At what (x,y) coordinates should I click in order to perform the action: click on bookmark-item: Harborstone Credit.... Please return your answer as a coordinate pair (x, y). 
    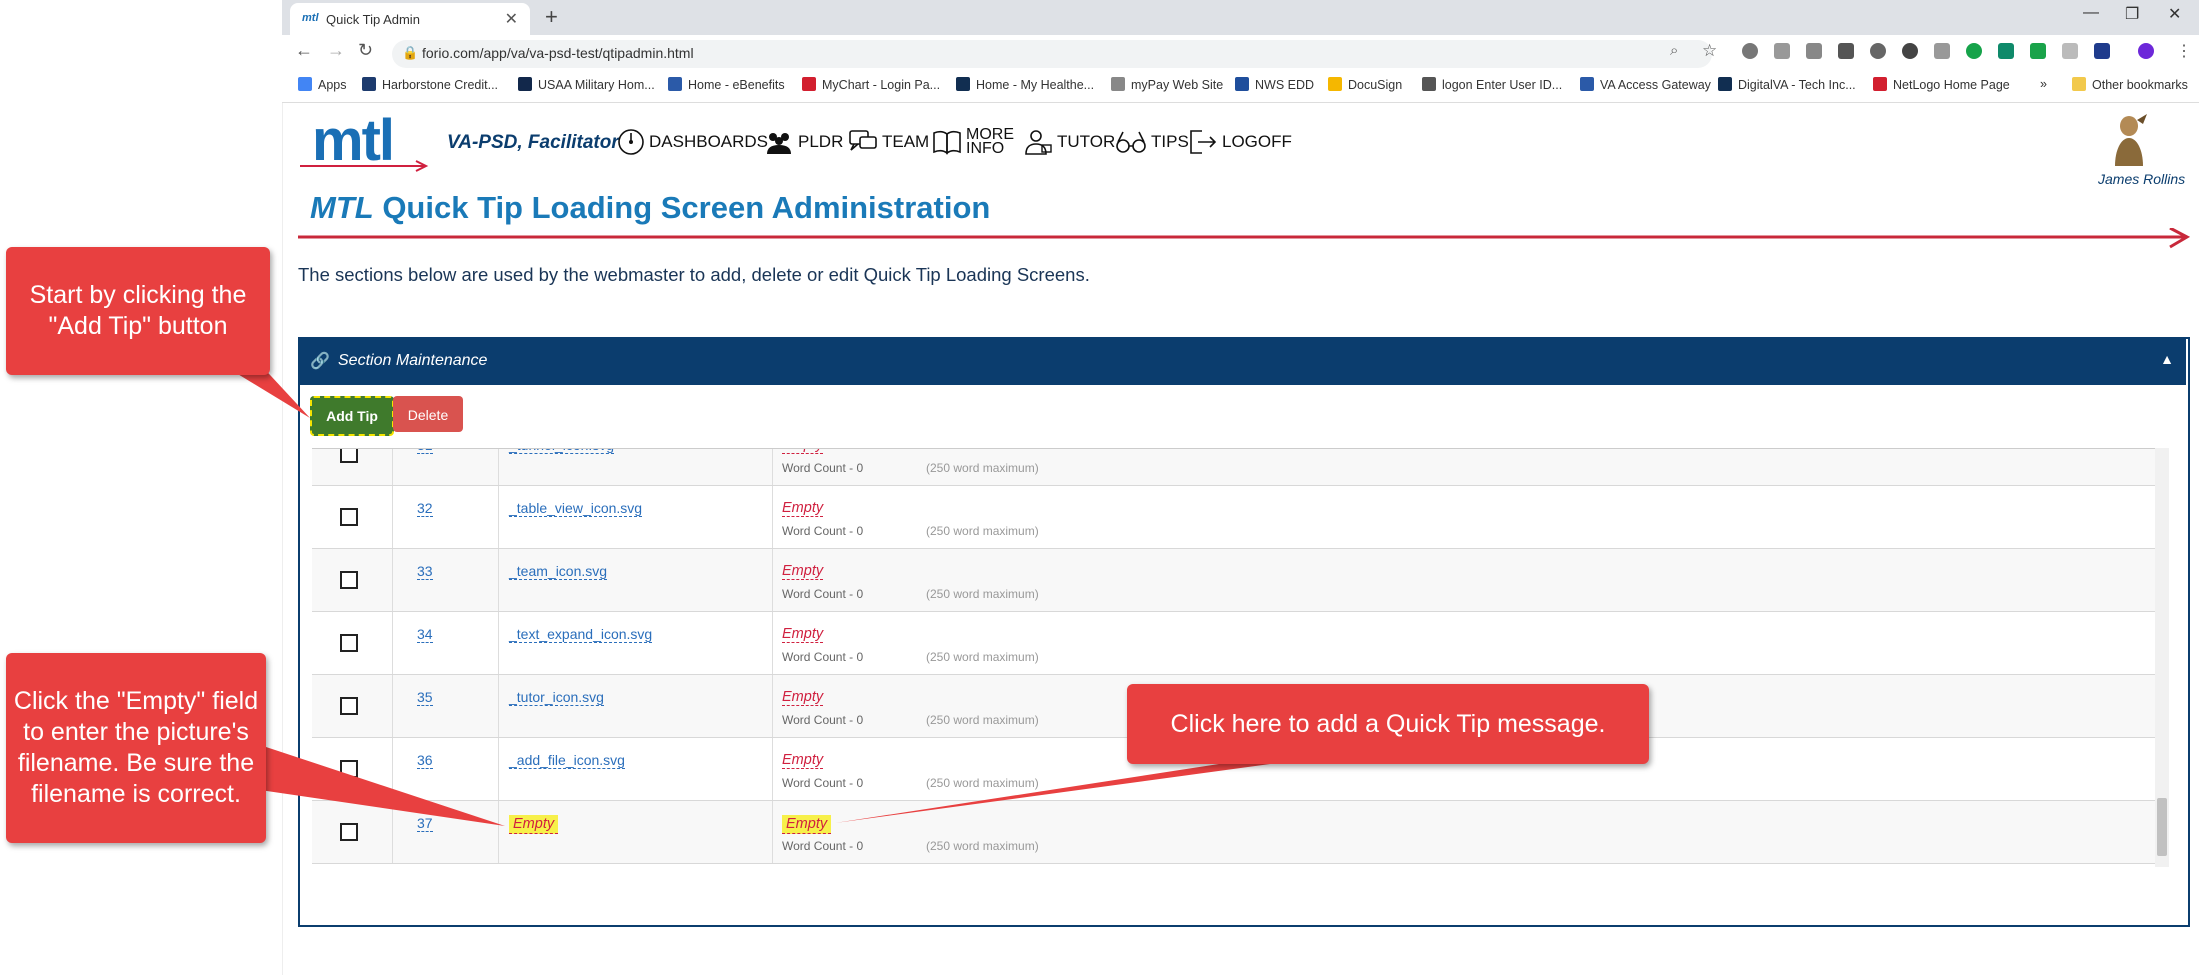
    Looking at the image, I should click on (430, 84).